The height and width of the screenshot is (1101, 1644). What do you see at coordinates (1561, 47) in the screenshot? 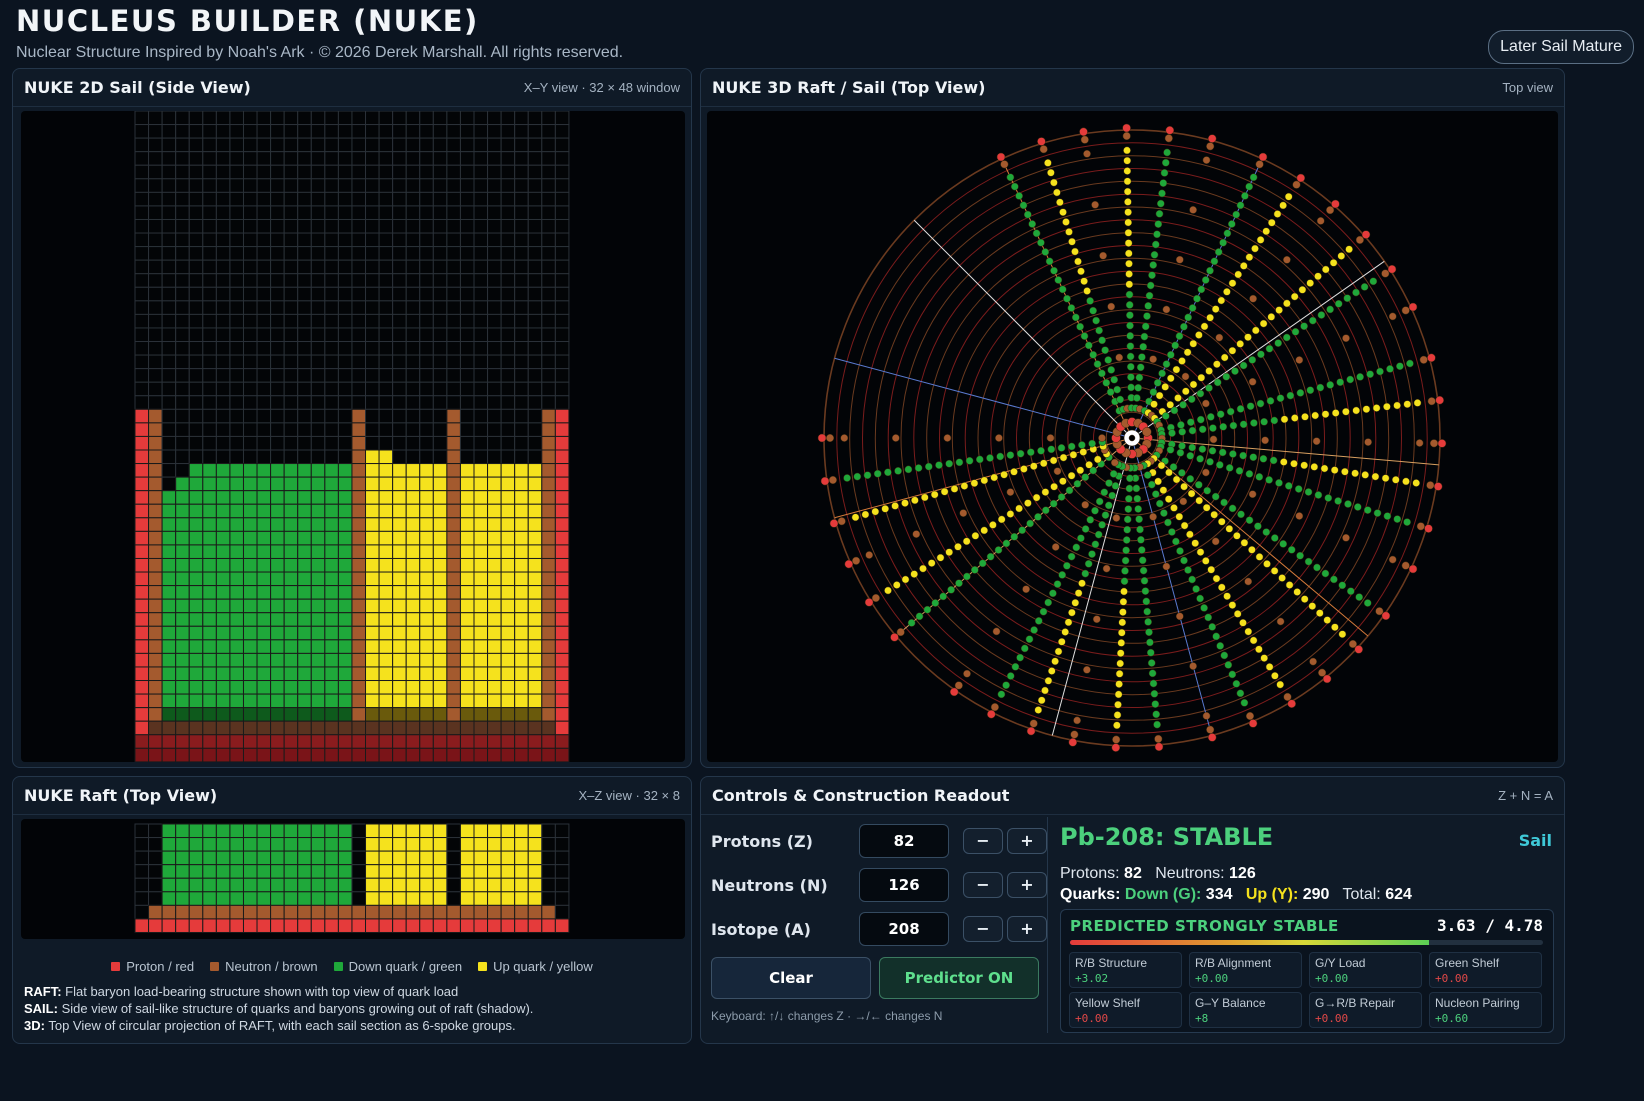
I see `mode-button: Later Sail Mature` at bounding box center [1561, 47].